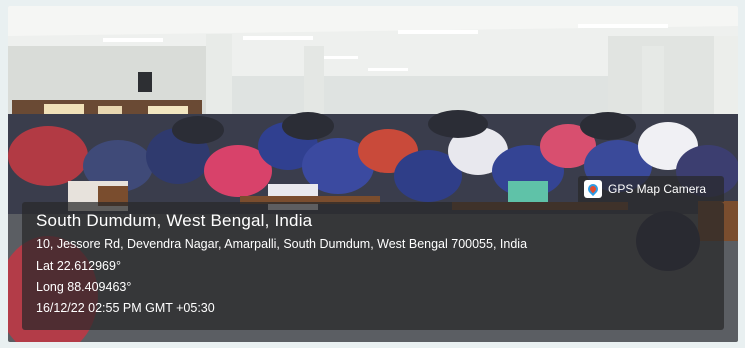 The width and height of the screenshot is (745, 348). What do you see at coordinates (125, 308) in the screenshot?
I see `timestamp: 16/12/22 02:55 PM GMT +05:30` at bounding box center [125, 308].